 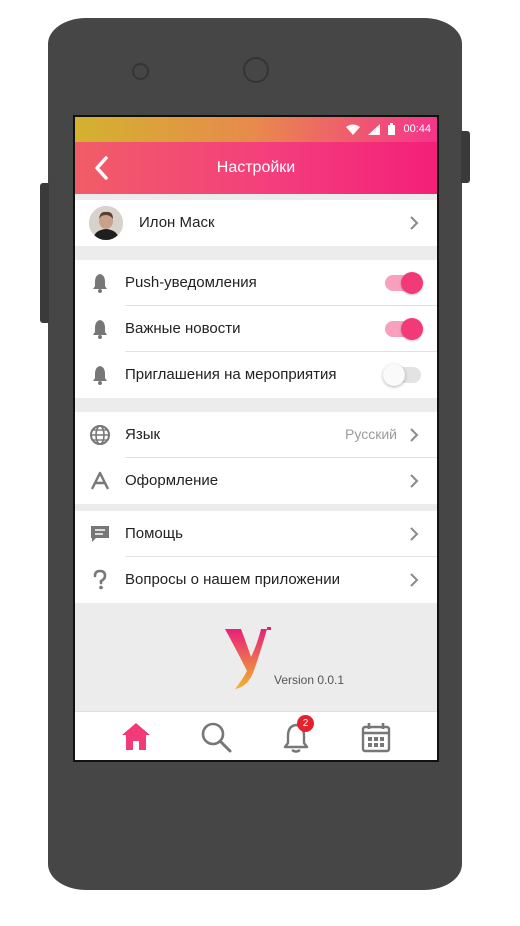 I want to click on profile-row: Илон Маск, so click(x=256, y=223).